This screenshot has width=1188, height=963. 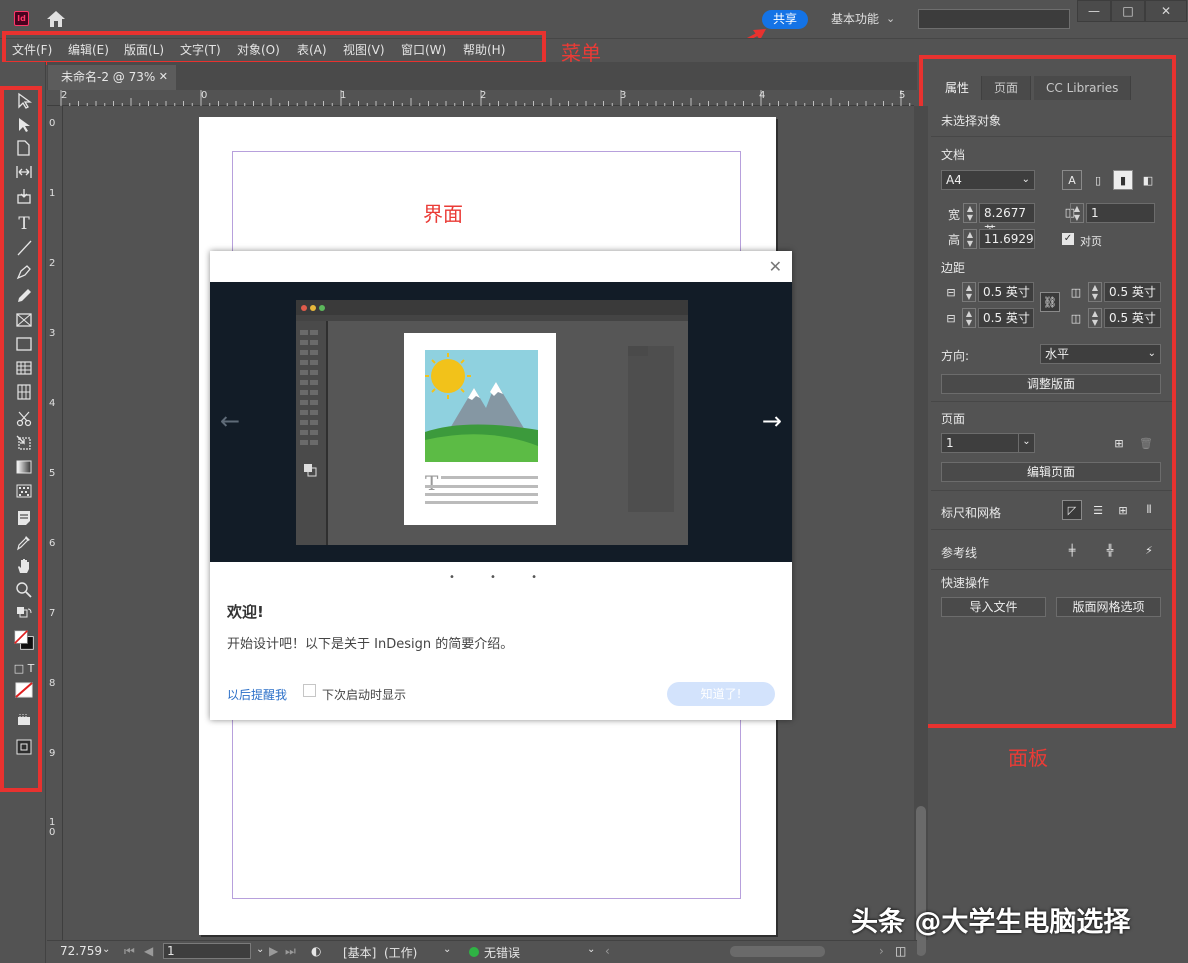 I want to click on next-slide-arrow-icon: →, so click(x=772, y=421).